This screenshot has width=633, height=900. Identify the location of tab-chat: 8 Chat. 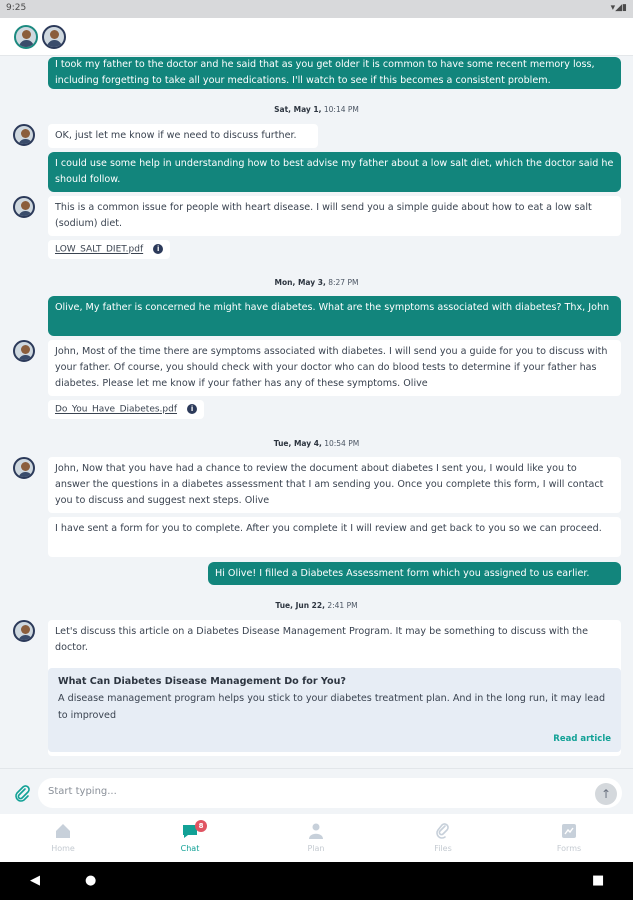
(190, 836).